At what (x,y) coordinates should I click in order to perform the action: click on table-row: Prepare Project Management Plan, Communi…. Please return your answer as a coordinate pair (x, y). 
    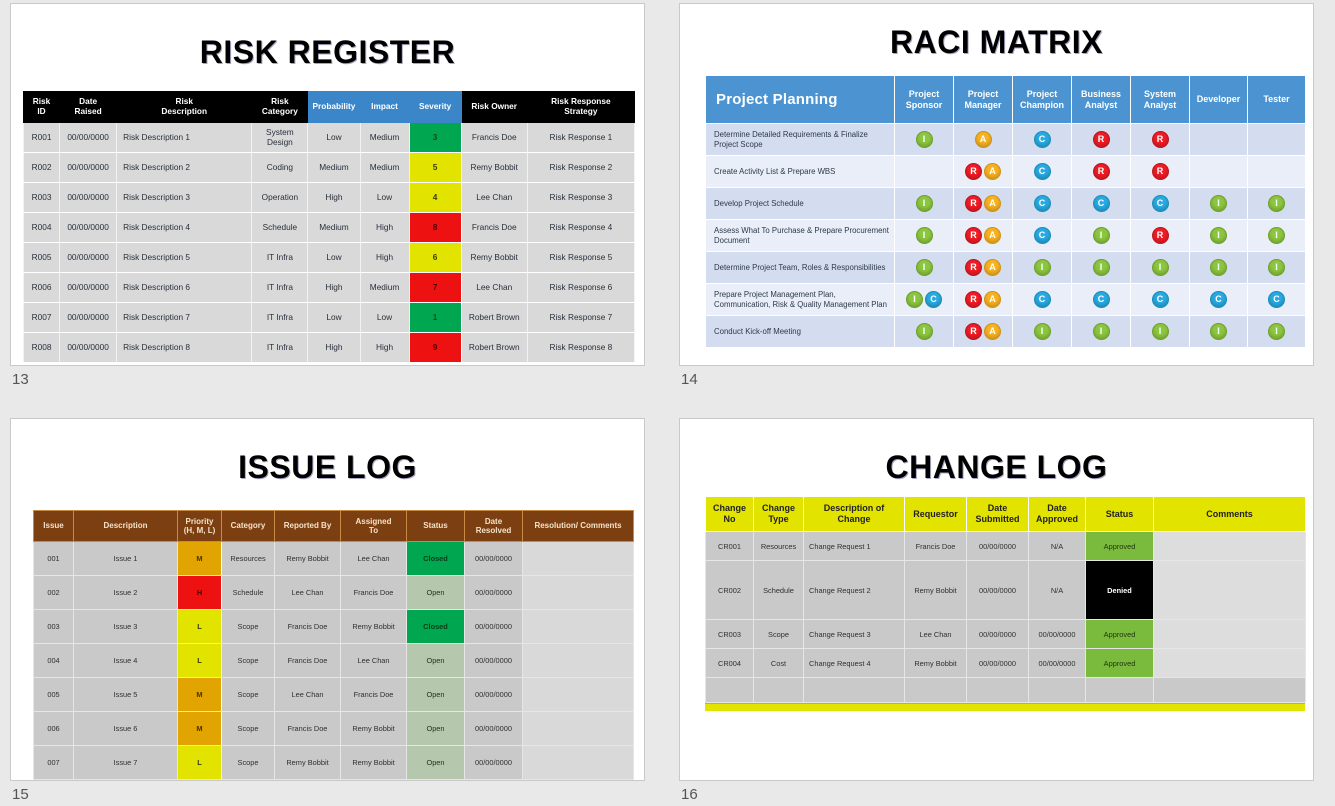
    Looking at the image, I should click on (1005, 299).